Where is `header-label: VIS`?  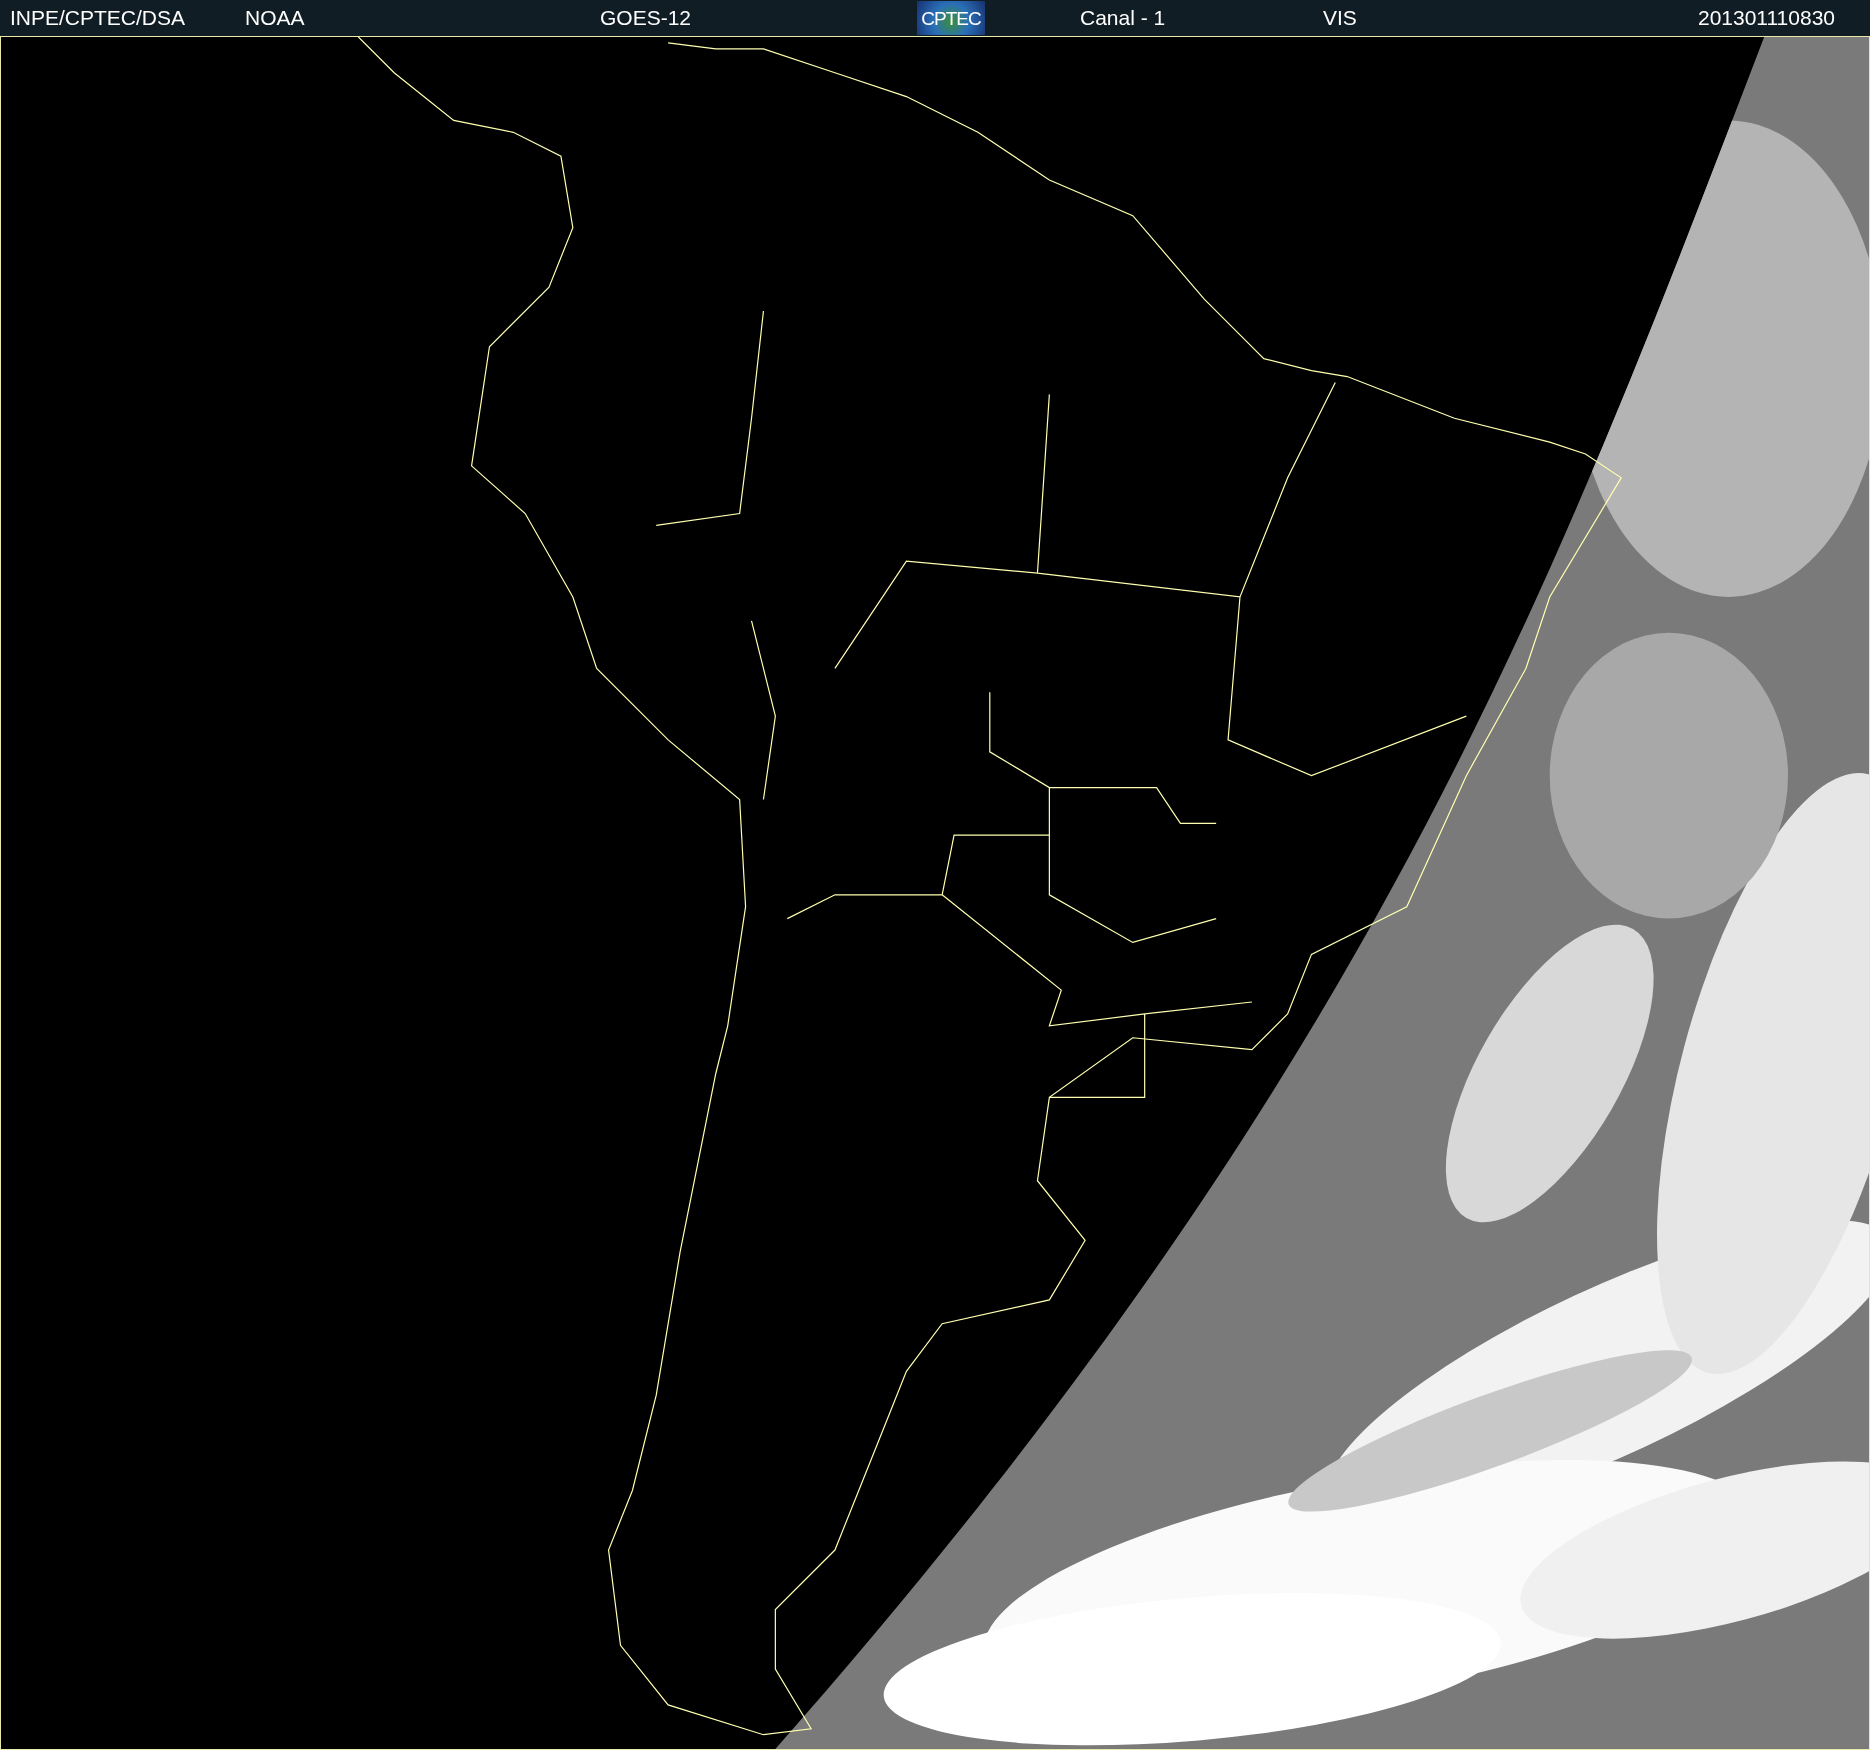 header-label: VIS is located at coordinates (1340, 18).